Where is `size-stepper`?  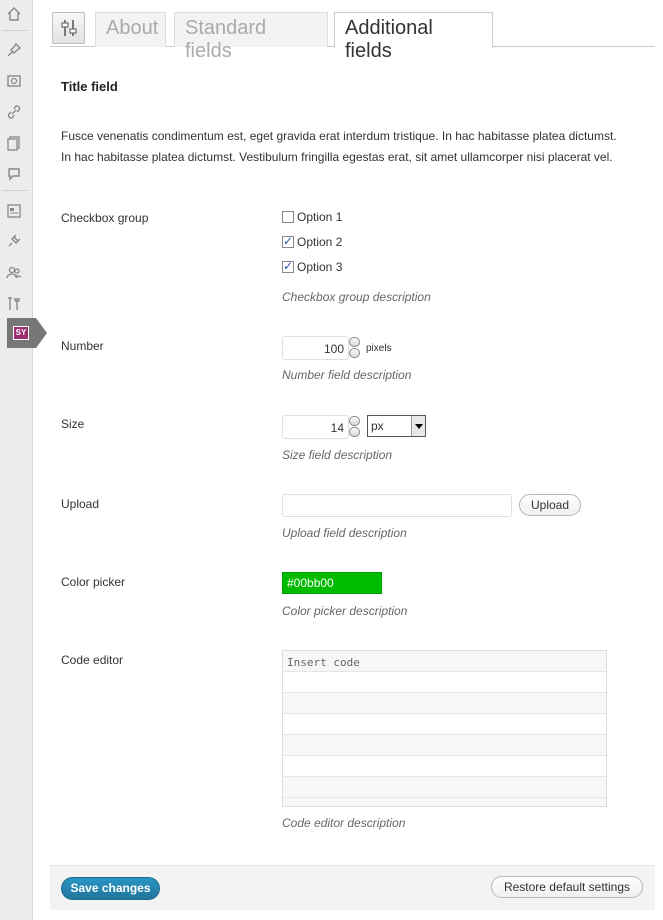
size-stepper is located at coordinates (355, 427).